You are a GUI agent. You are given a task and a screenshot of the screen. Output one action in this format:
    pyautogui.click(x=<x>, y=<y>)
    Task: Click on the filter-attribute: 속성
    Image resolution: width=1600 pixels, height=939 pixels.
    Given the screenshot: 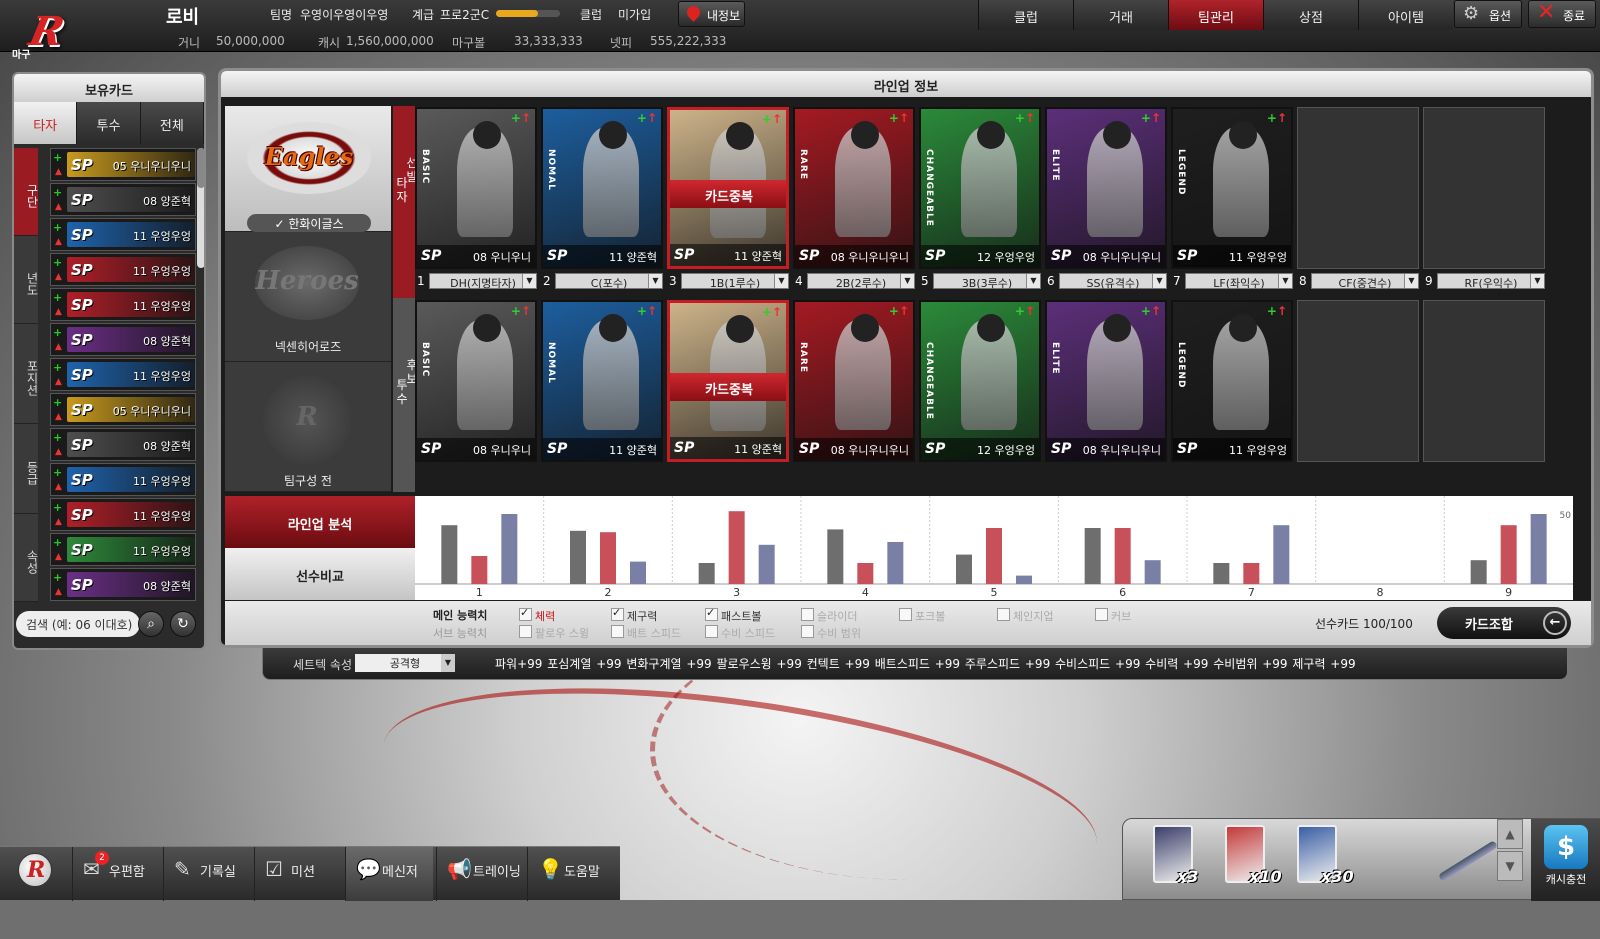 What is the action you would take?
    pyautogui.click(x=26, y=558)
    